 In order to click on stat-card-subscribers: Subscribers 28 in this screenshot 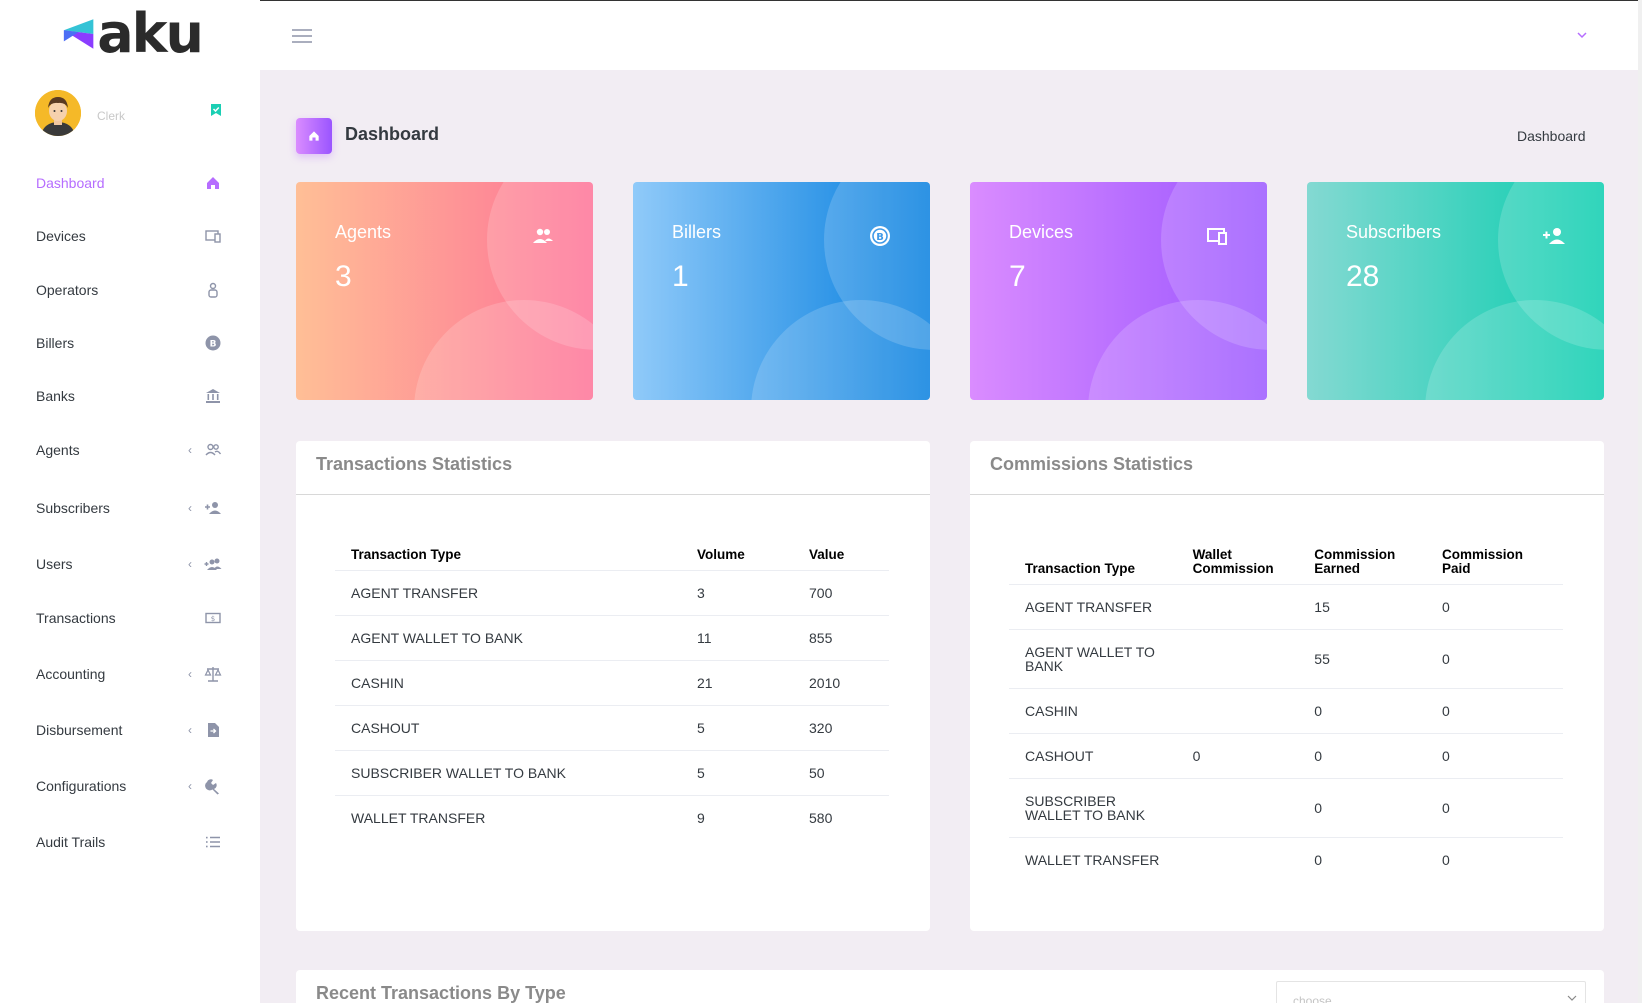, I will do `click(1455, 291)`.